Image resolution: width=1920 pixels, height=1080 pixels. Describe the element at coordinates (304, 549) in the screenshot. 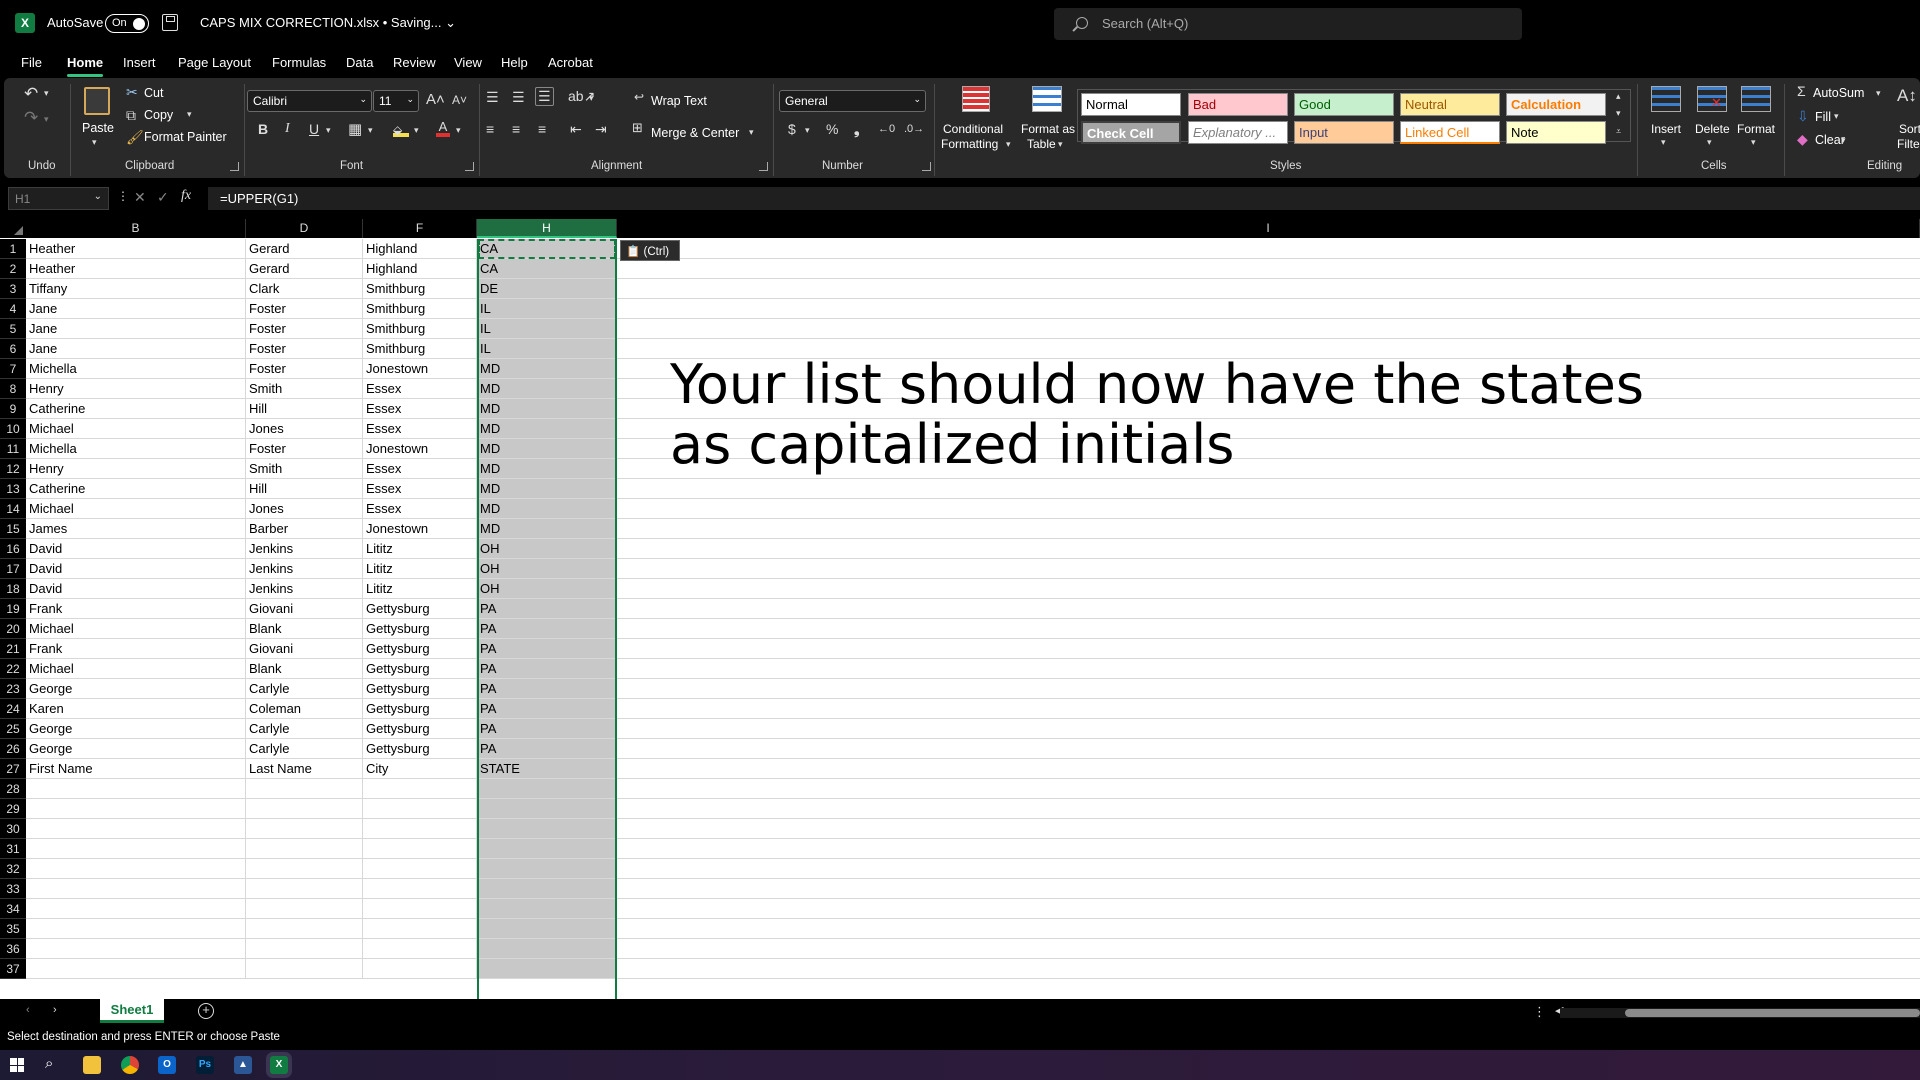

I see `grid-cell: Jenkins` at that location.